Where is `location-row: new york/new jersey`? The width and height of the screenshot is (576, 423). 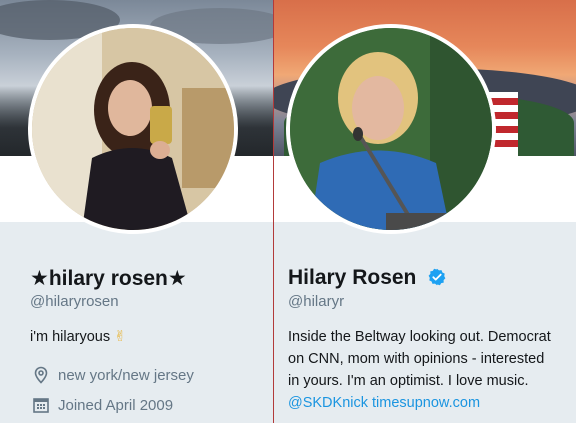
location-row: new york/new jersey is located at coordinates (113, 375).